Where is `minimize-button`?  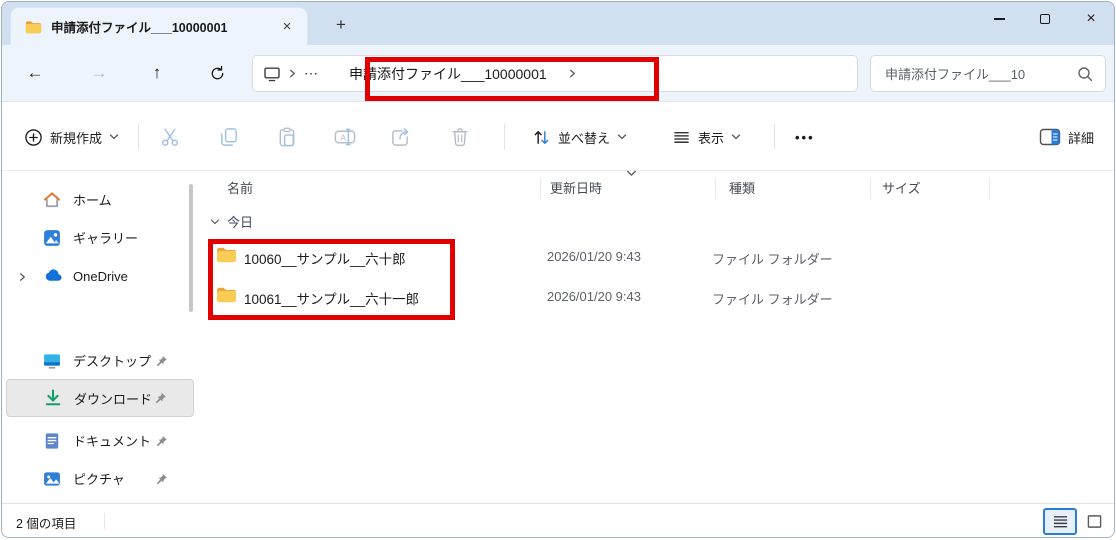
minimize-button is located at coordinates (999, 19).